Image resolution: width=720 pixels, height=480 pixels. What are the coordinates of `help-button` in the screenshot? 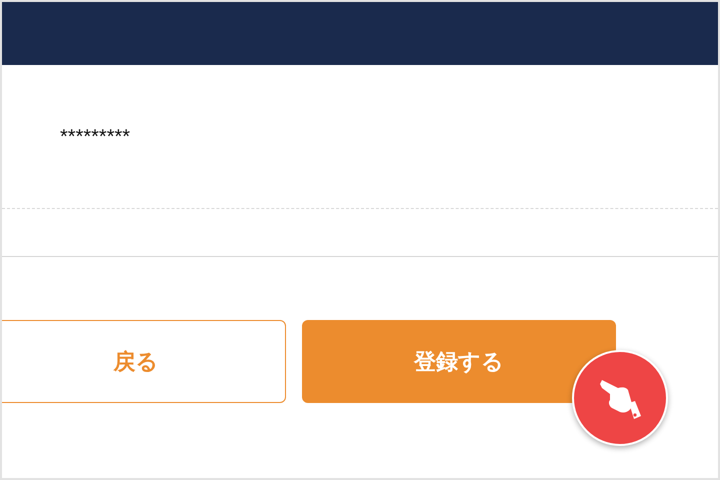 It's located at (620, 398).